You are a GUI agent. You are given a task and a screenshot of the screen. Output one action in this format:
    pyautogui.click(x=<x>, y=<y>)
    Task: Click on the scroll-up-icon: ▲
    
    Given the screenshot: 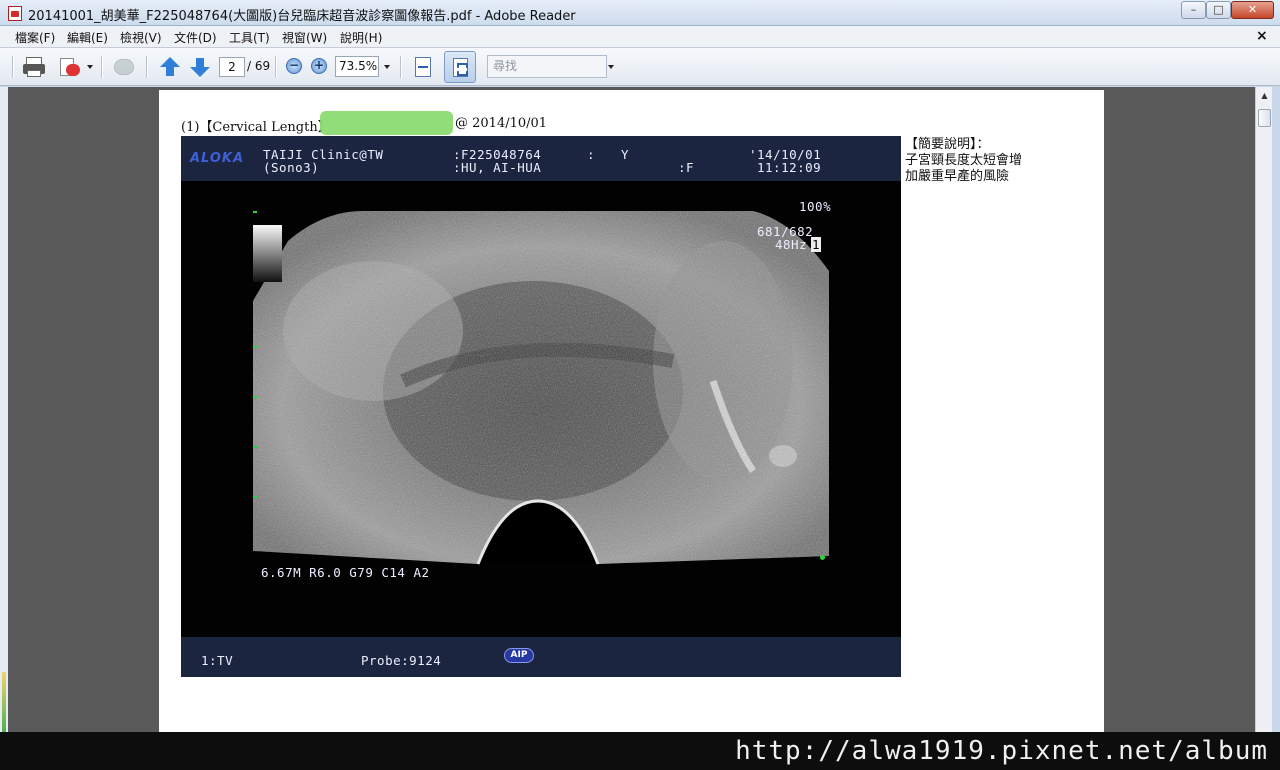 What is the action you would take?
    pyautogui.click(x=1264, y=95)
    